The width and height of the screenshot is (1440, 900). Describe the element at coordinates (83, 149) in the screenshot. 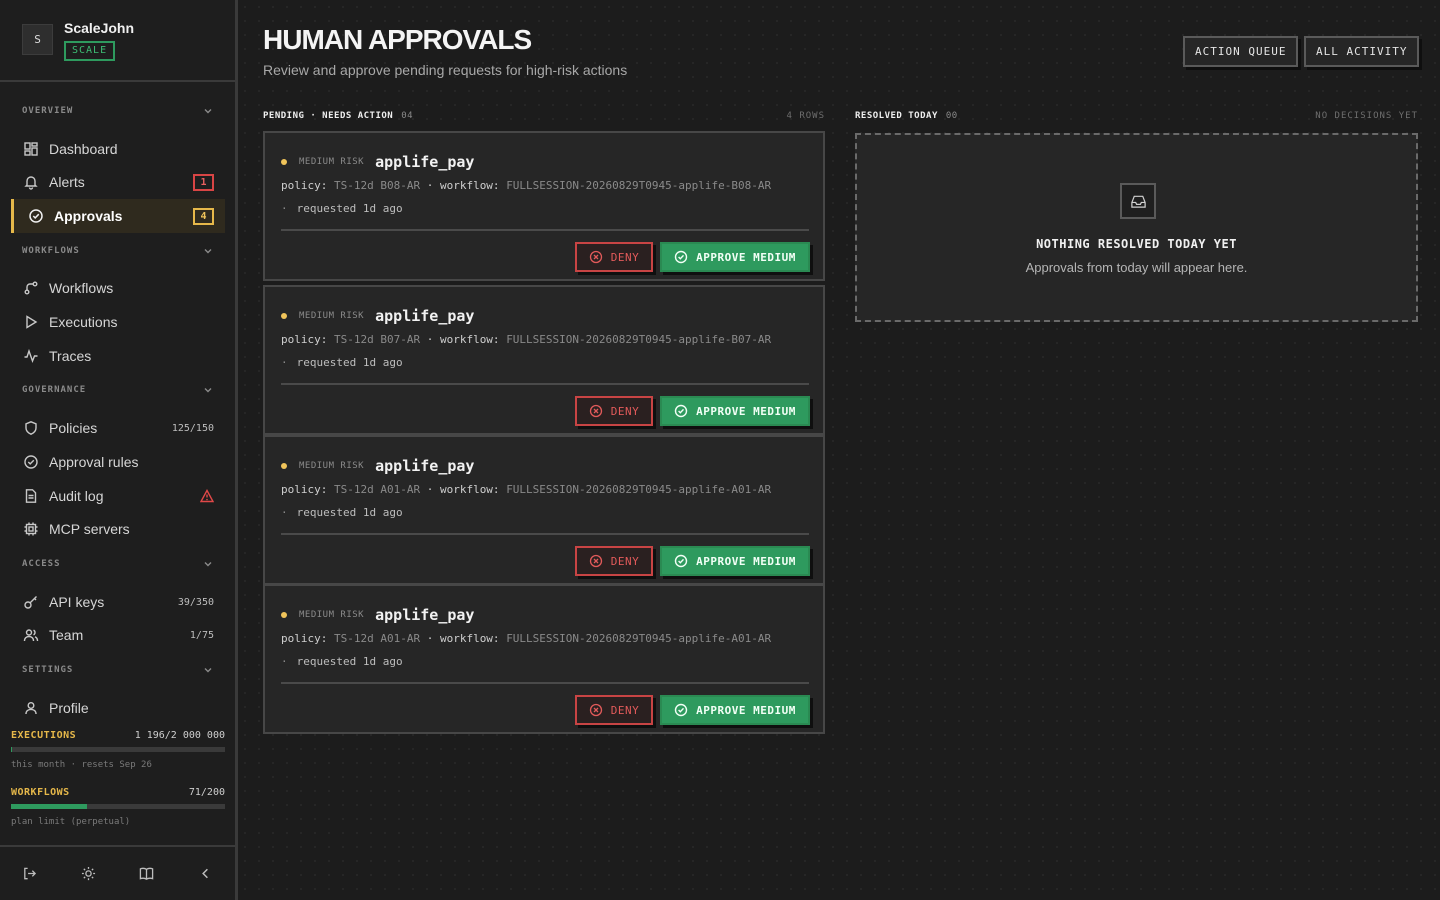

I see `sidebar-item-label: Dashboard` at that location.